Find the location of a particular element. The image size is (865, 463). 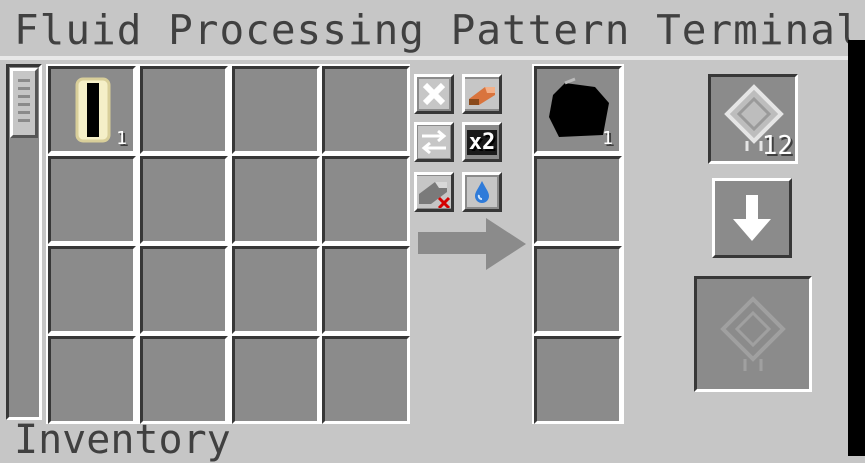

connector is located at coordinates (673, 322).